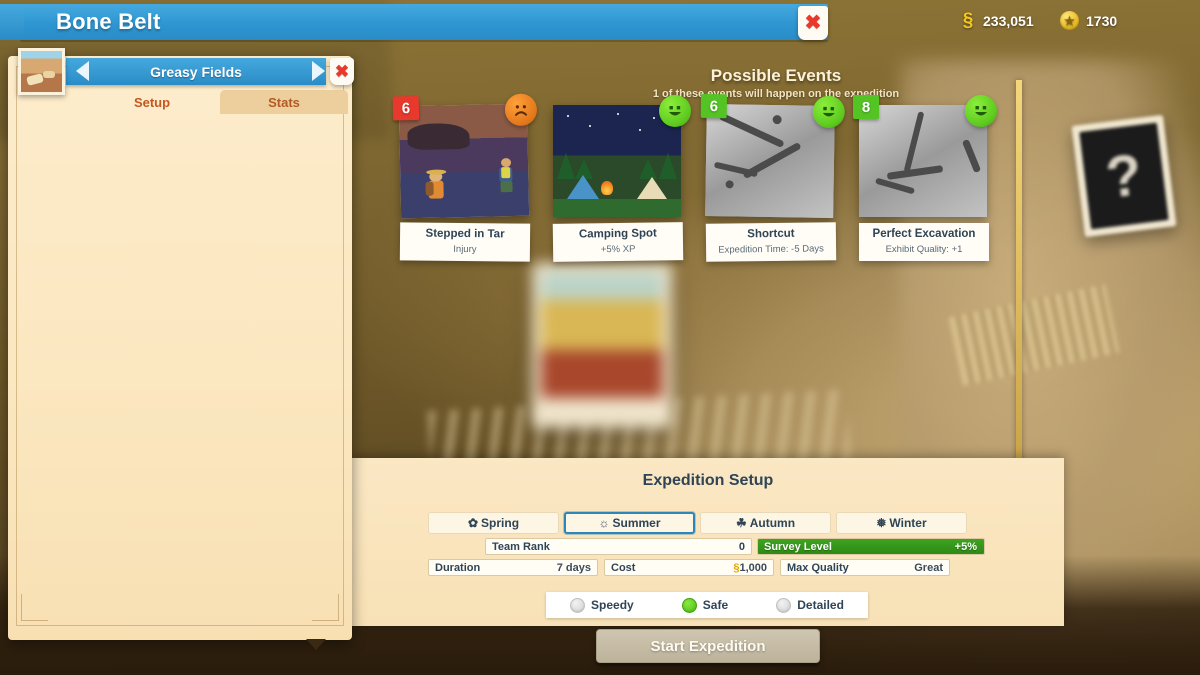 The height and width of the screenshot is (675, 1200). Describe the element at coordinates (923, 161) in the screenshot. I see `excavation-art` at that location.